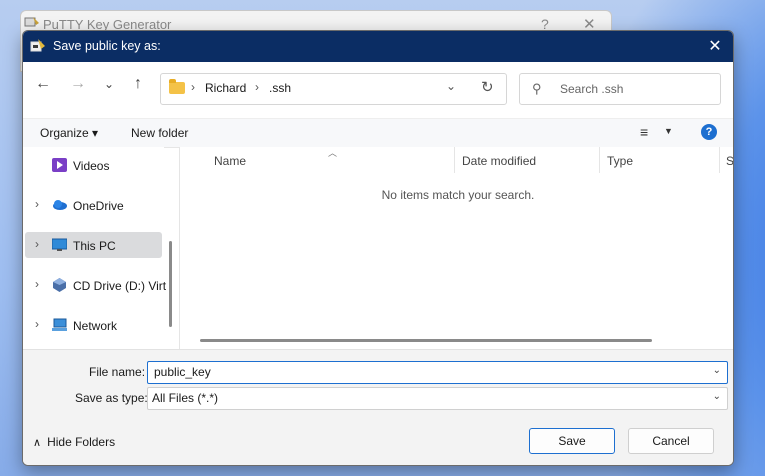 This screenshot has height=476, width=765. Describe the element at coordinates (715, 46) in the screenshot. I see `dialog-close-button: ✕` at that location.